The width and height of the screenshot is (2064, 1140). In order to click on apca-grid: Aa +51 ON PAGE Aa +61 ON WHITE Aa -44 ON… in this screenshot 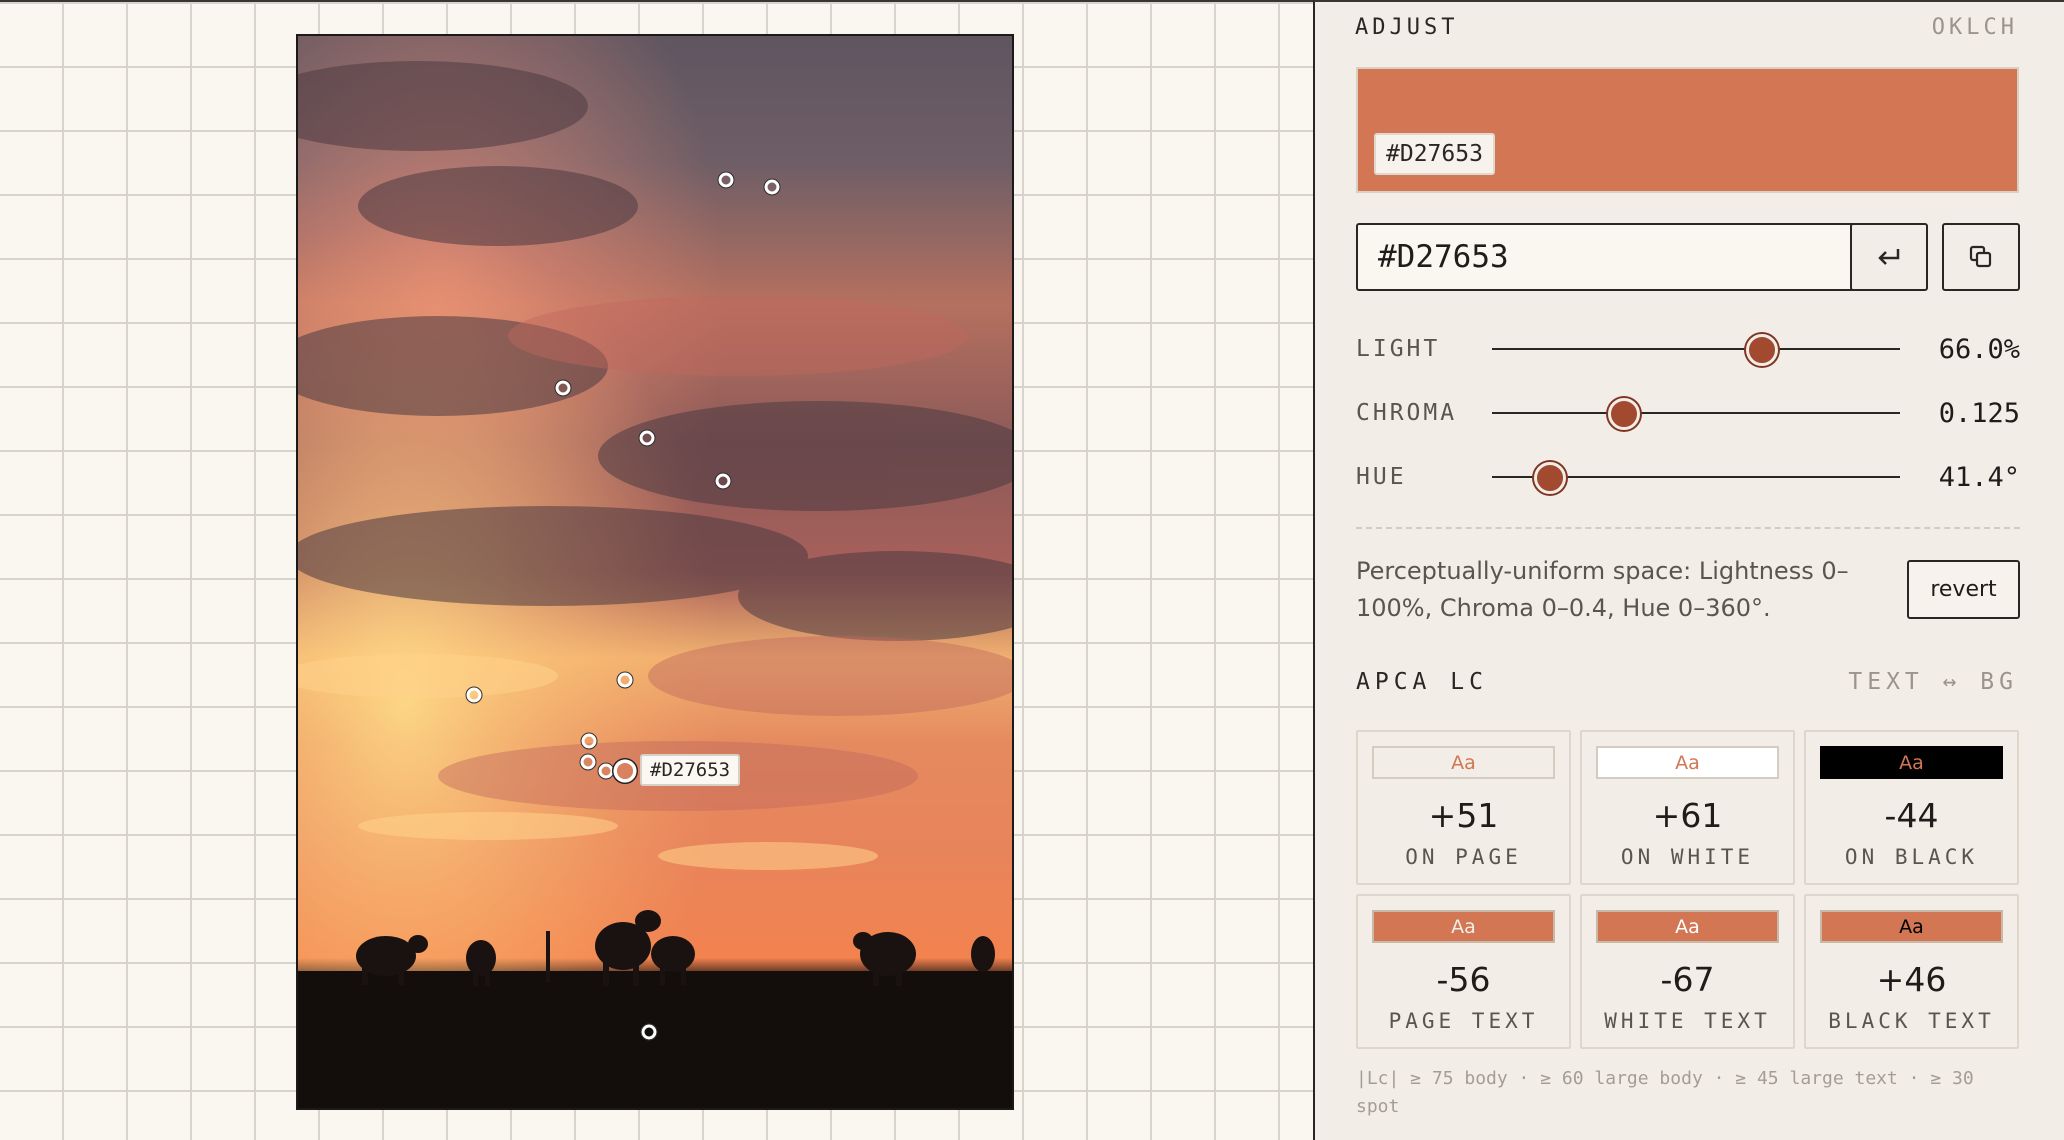, I will do `click(1688, 889)`.